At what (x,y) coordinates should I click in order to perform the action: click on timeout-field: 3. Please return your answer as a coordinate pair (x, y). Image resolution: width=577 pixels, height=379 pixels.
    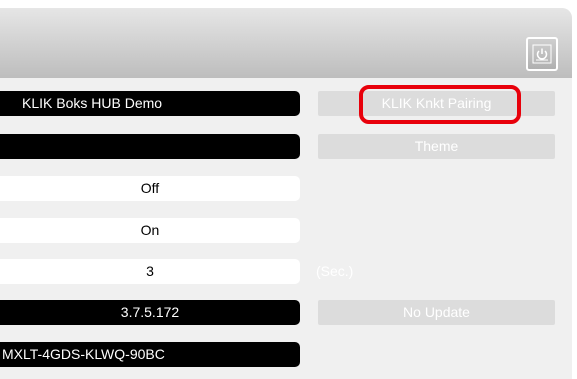
    Looking at the image, I should click on (150, 271).